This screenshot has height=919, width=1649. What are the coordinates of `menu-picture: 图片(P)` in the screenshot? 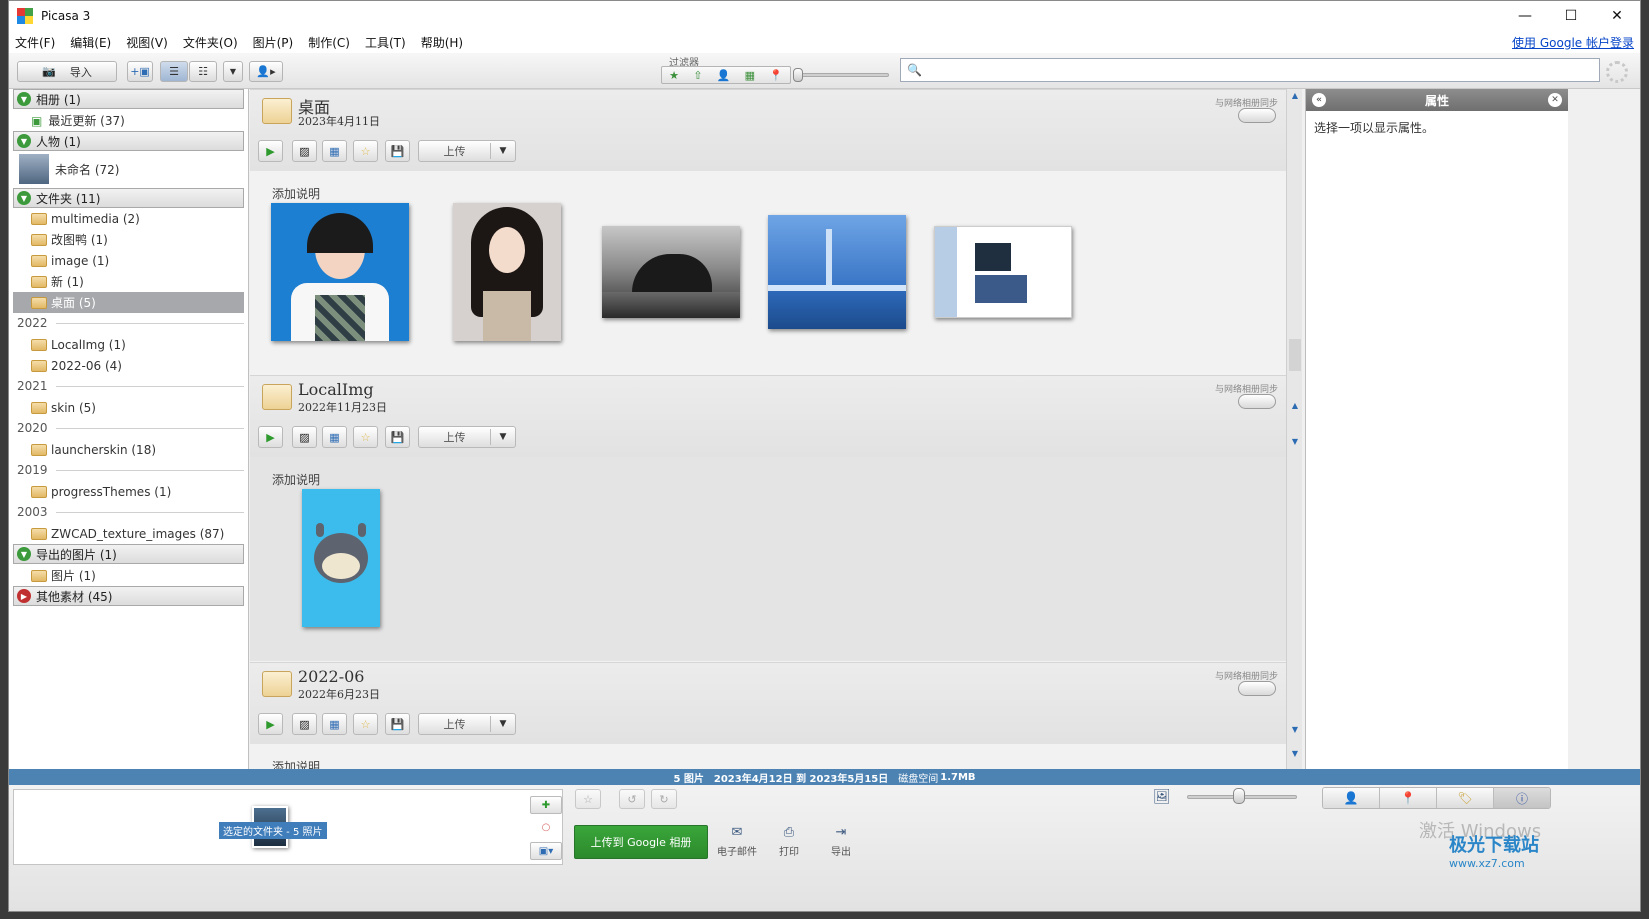 It's located at (273, 42).